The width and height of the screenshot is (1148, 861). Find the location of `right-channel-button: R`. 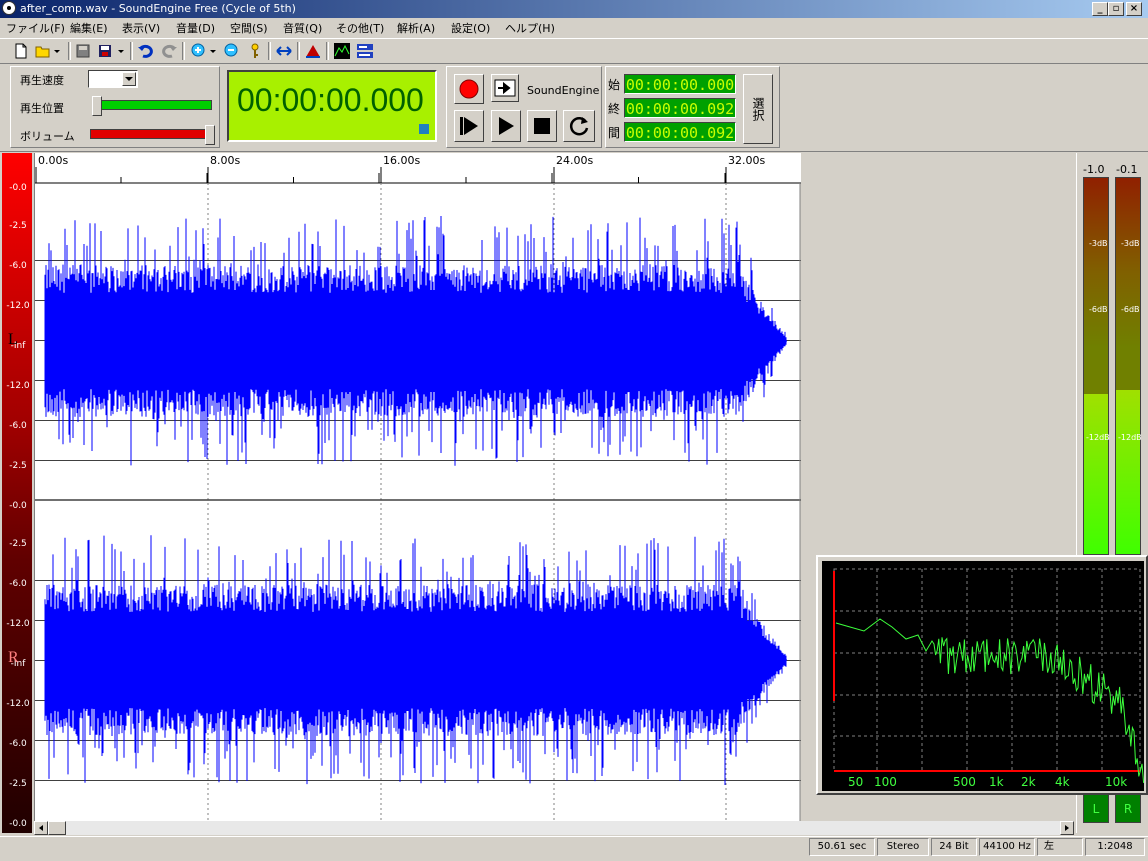

right-channel-button: R is located at coordinates (1128, 808).